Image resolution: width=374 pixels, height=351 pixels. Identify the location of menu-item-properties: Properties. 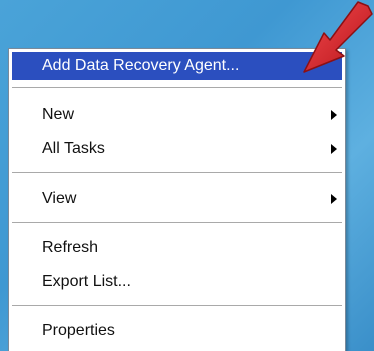
(177, 331).